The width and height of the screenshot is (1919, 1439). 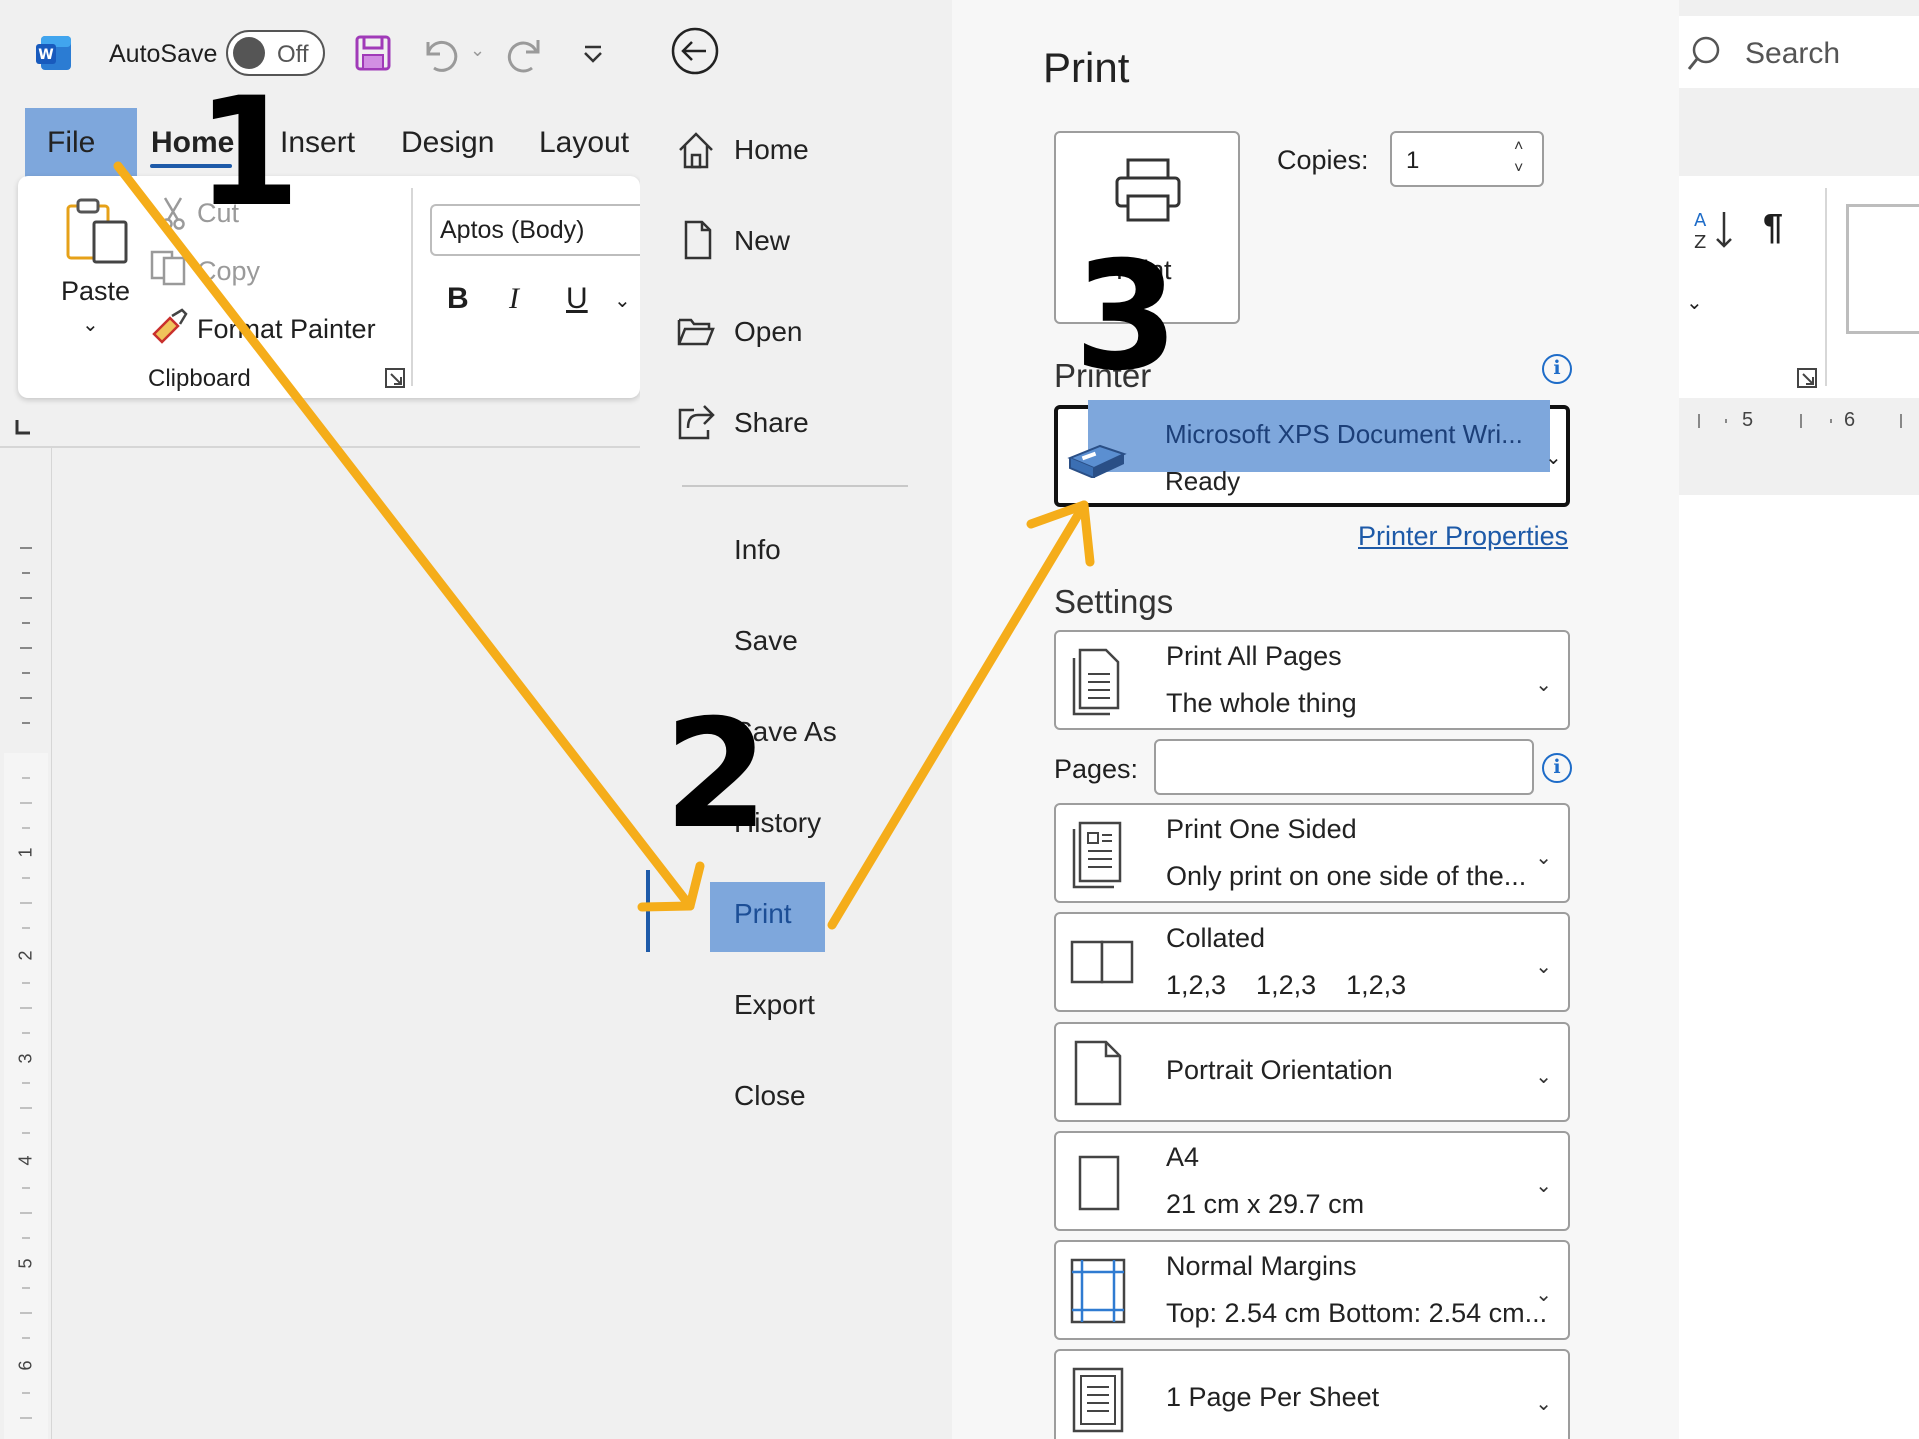 What do you see at coordinates (1126, 317) in the screenshot?
I see `step-3-label: 3` at bounding box center [1126, 317].